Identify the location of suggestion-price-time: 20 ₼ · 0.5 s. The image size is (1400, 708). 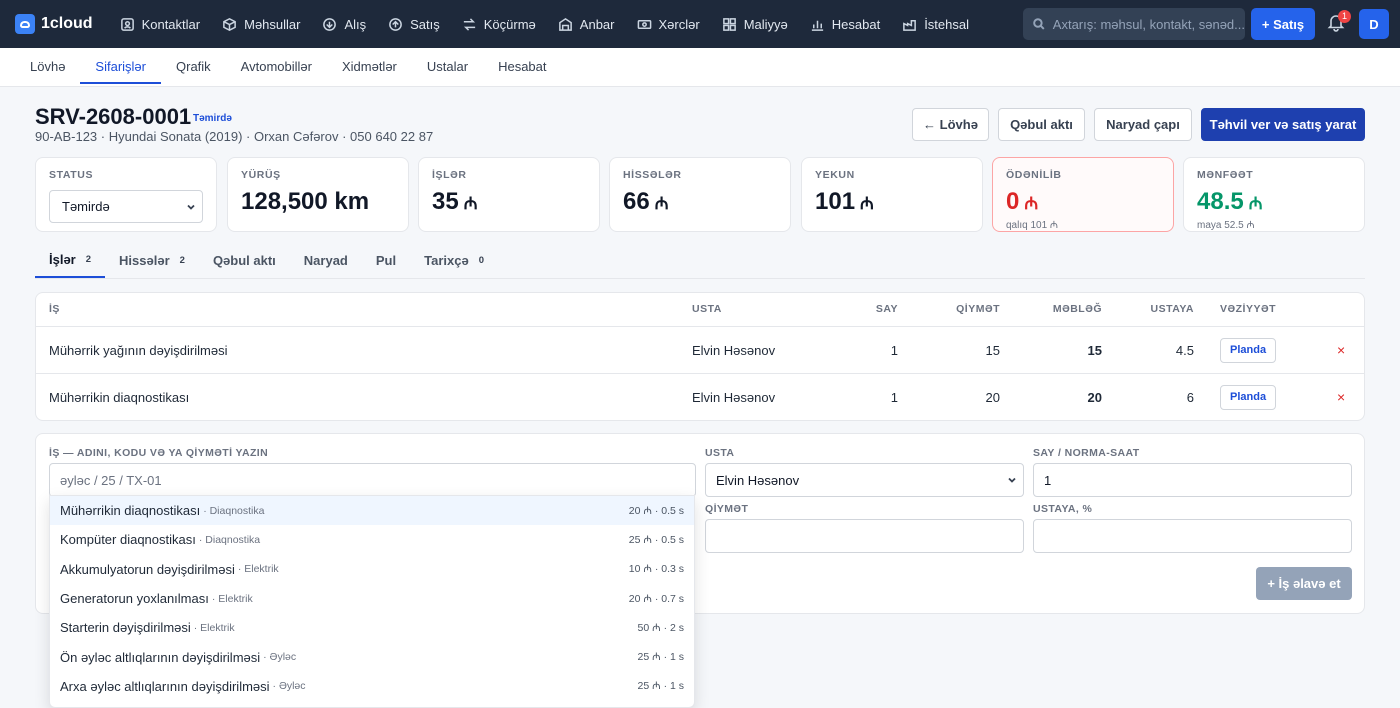
(656, 510).